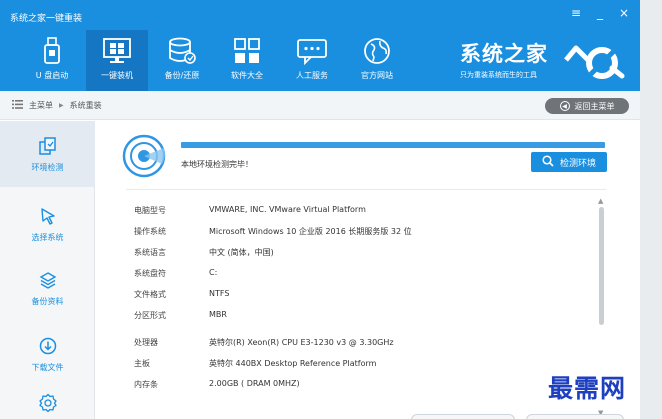  Describe the element at coordinates (117, 75) in the screenshot. I see `toolbar-label: 一键装机` at that location.